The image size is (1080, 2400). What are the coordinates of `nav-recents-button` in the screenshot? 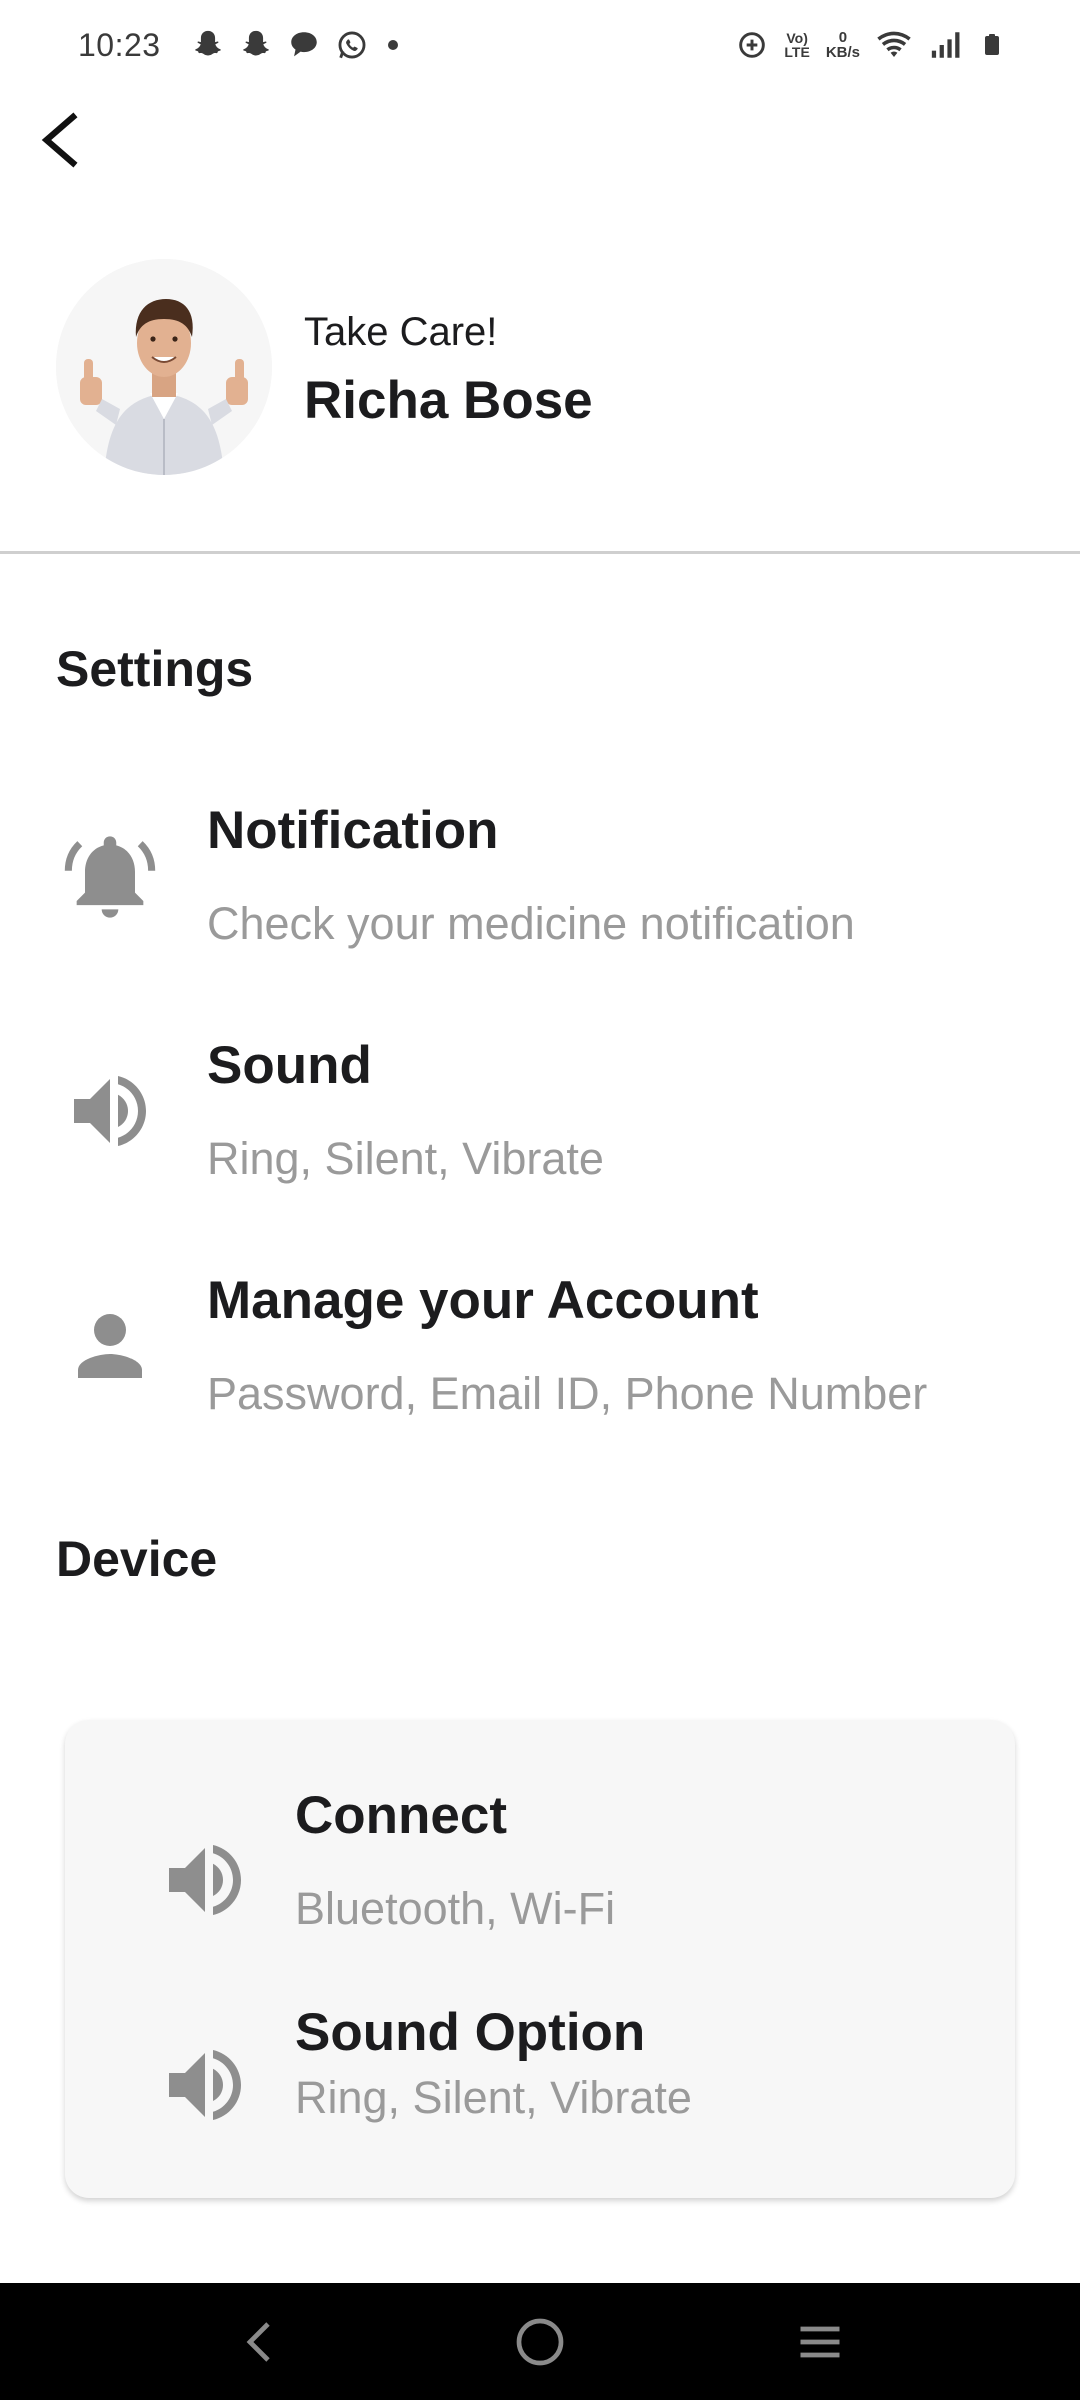 It's located at (820, 2342).